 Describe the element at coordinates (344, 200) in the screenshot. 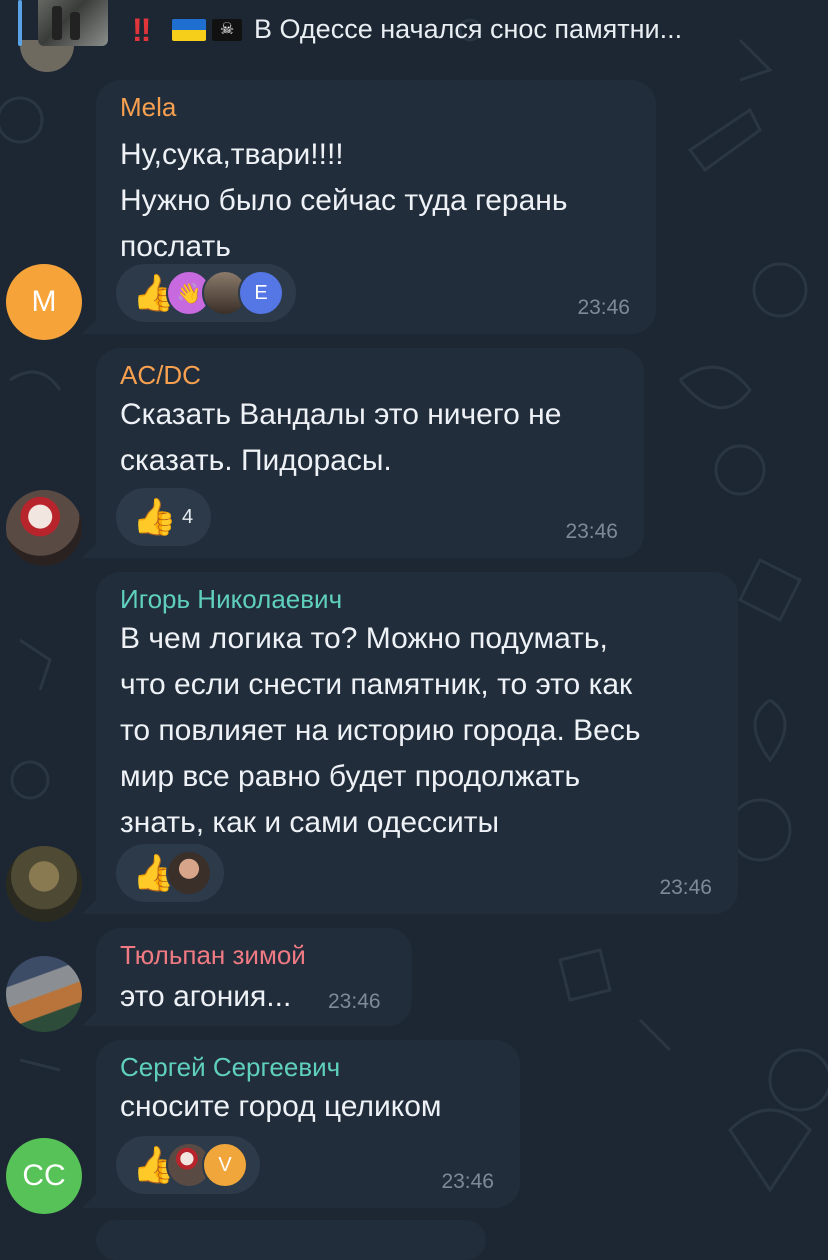

I see `message-line: Нужно было сейчас туда герань` at that location.